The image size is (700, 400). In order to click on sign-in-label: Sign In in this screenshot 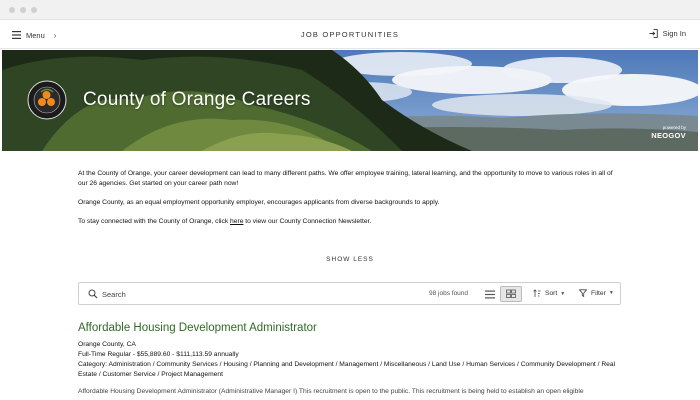, I will do `click(674, 33)`.